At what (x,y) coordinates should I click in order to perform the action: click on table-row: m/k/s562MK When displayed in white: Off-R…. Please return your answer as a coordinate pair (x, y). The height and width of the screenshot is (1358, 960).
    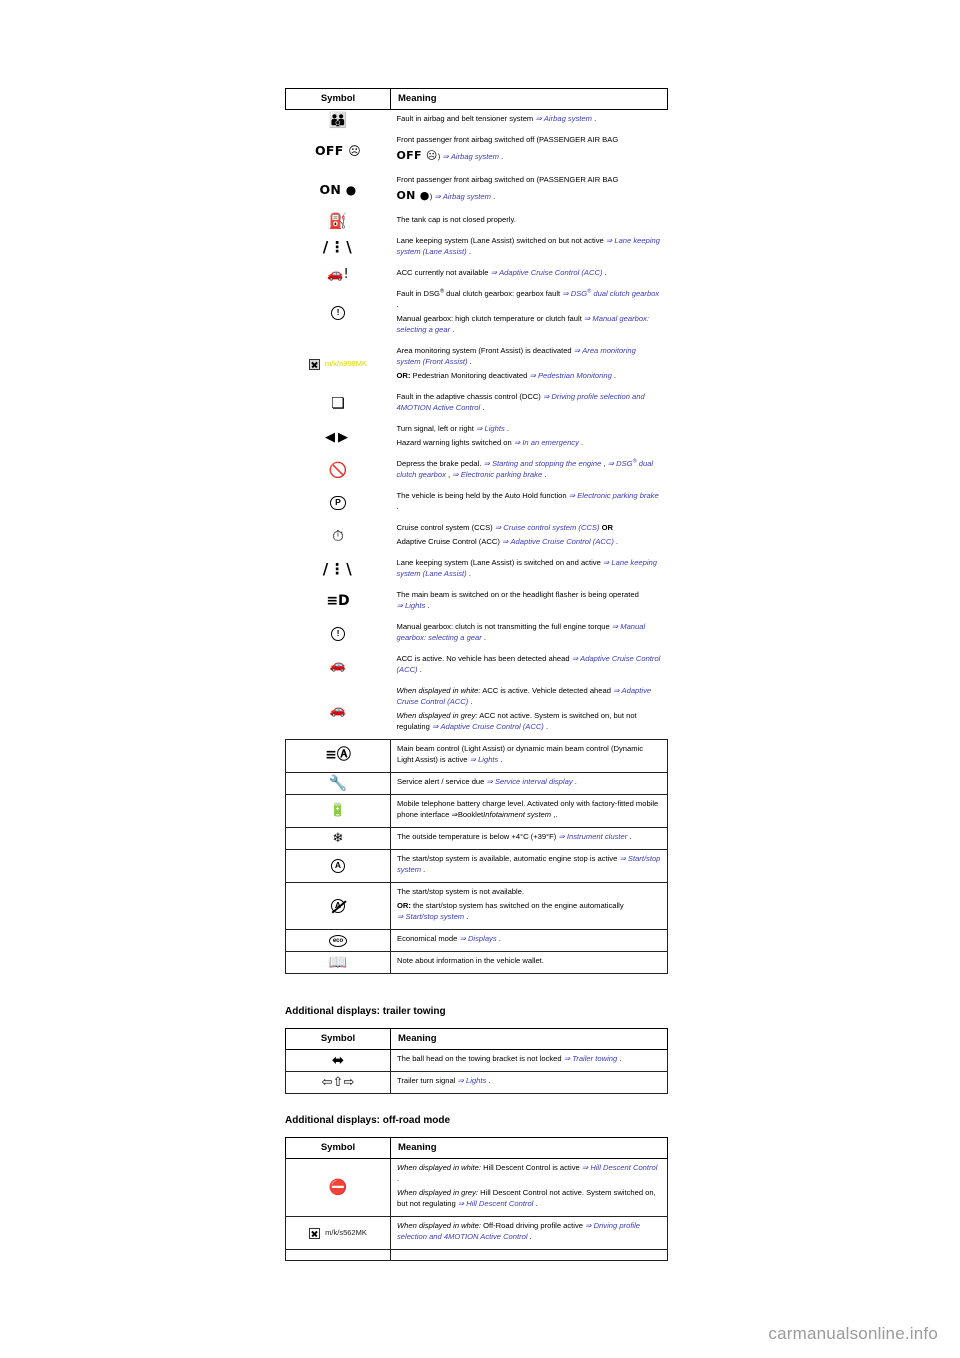
    Looking at the image, I should click on (476, 1232).